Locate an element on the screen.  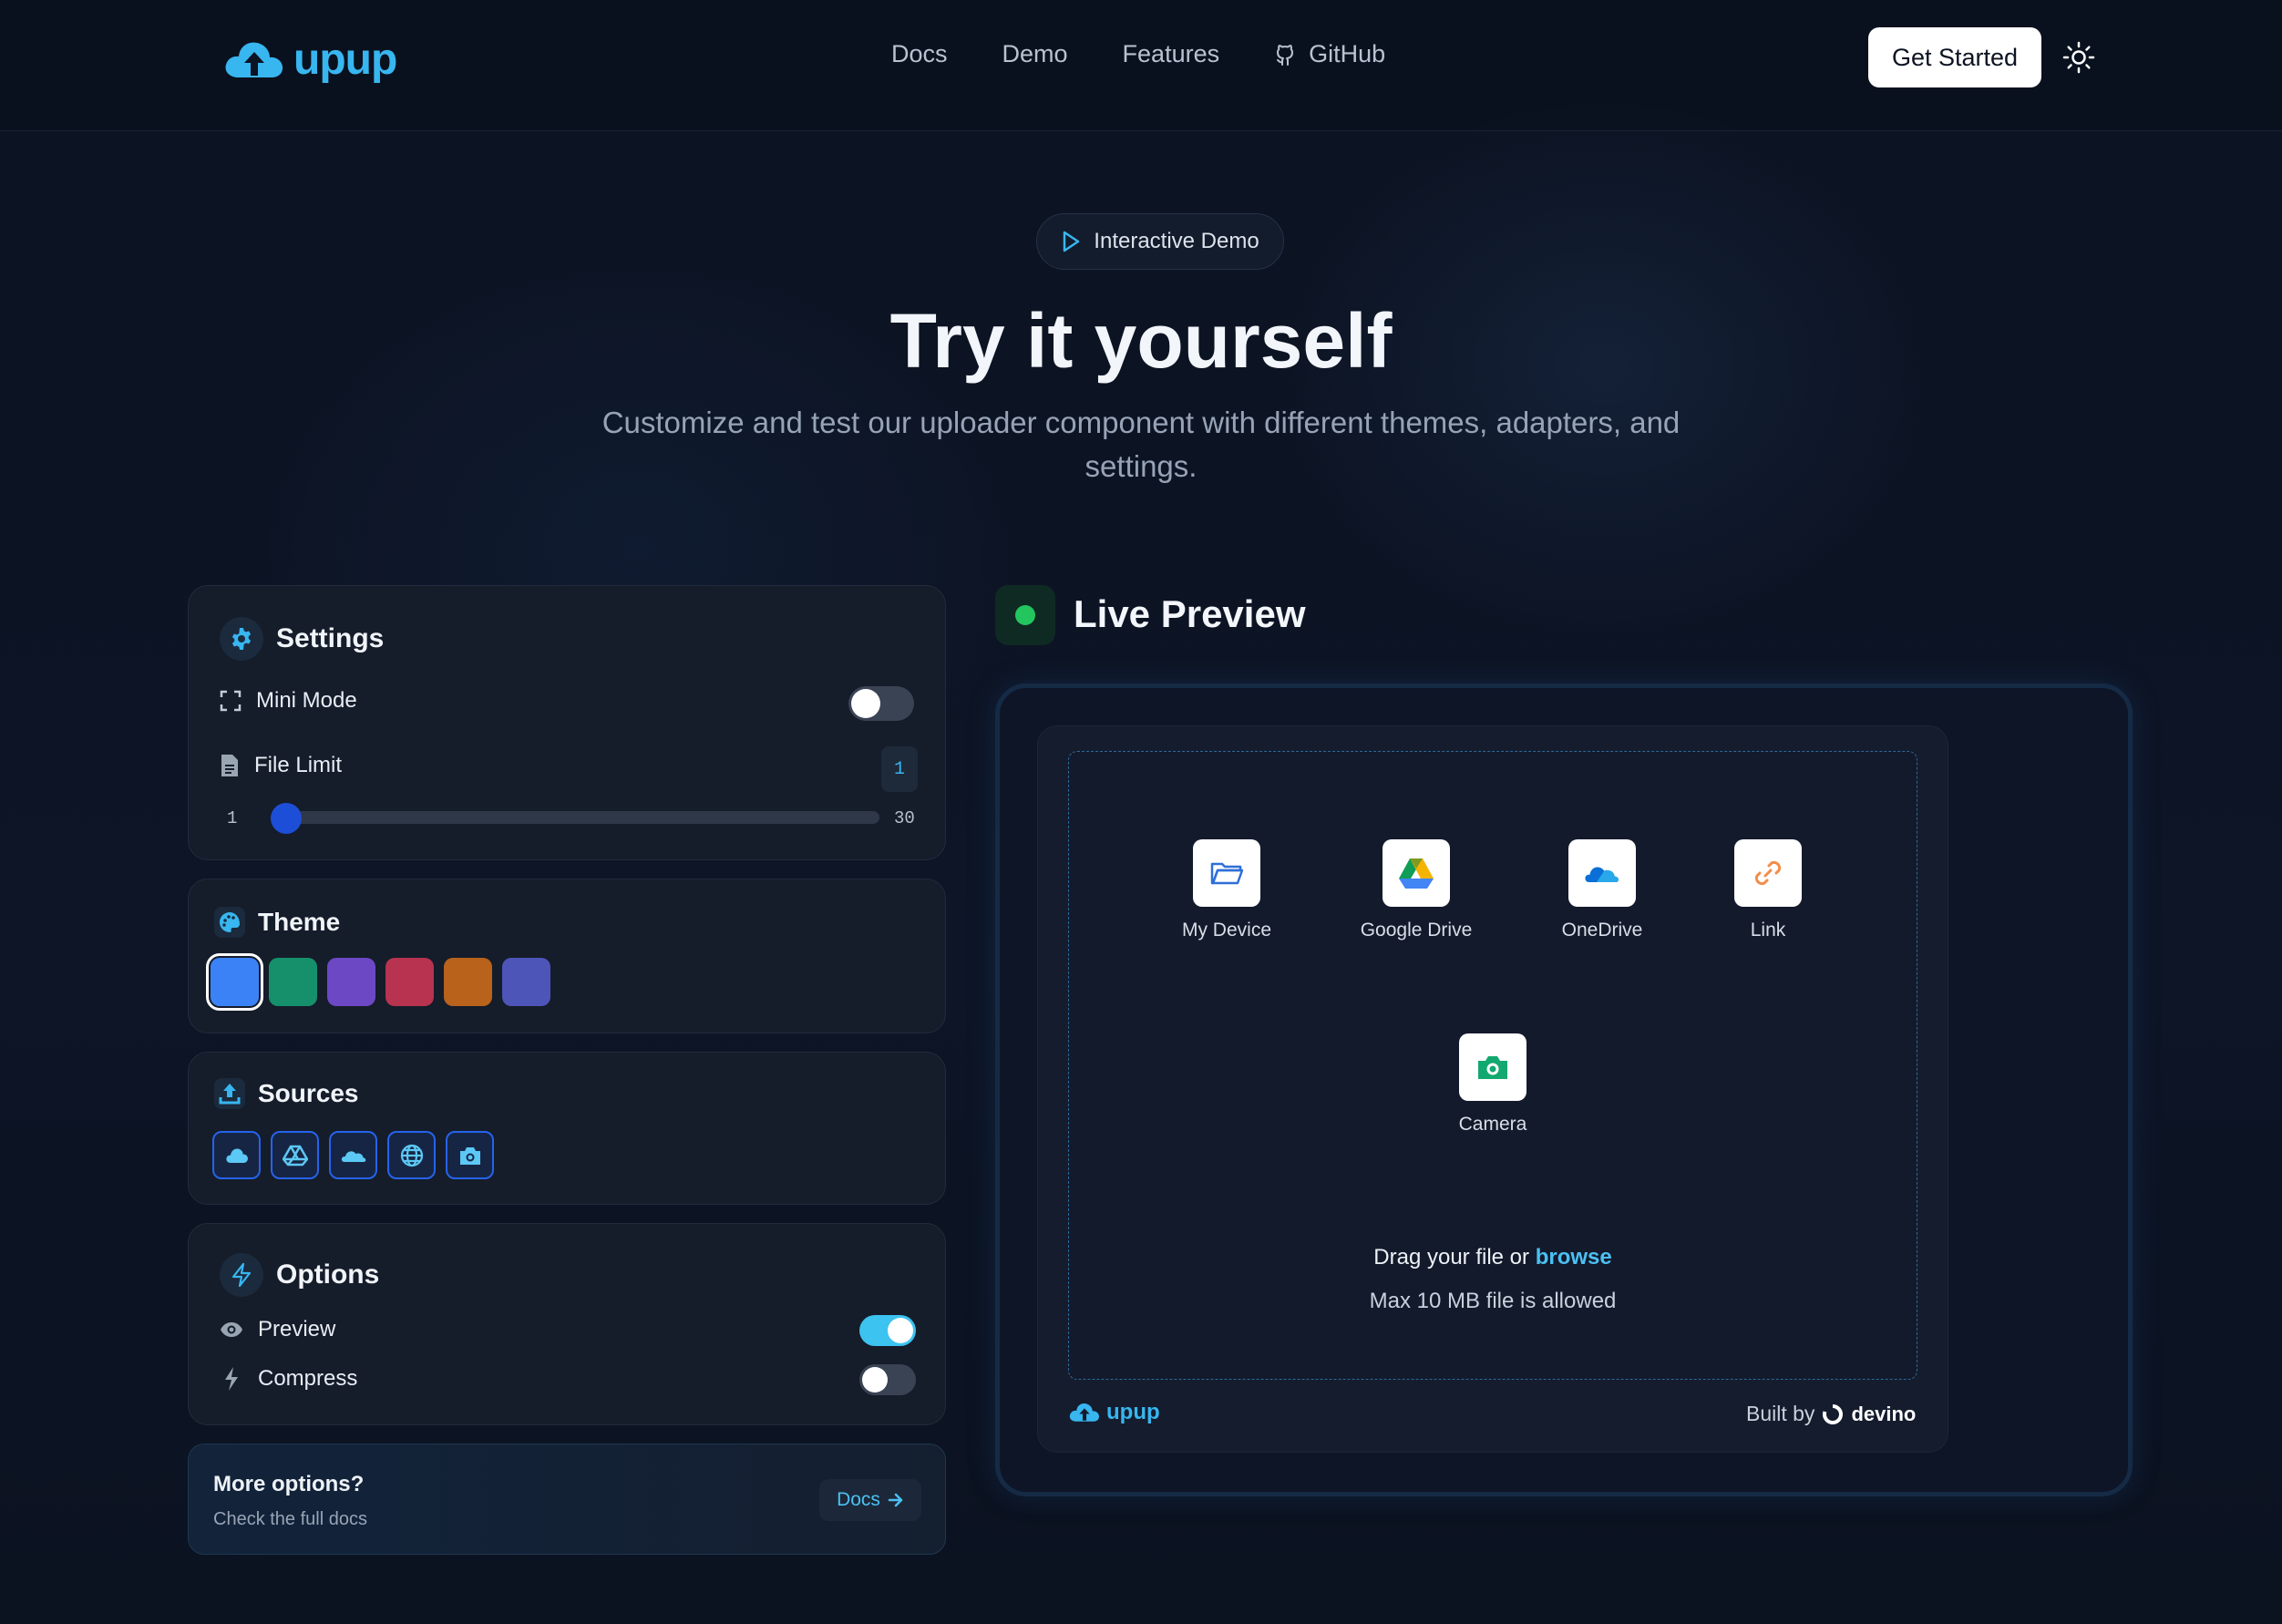
built-by: Built by devino is located at coordinates (1831, 1414).